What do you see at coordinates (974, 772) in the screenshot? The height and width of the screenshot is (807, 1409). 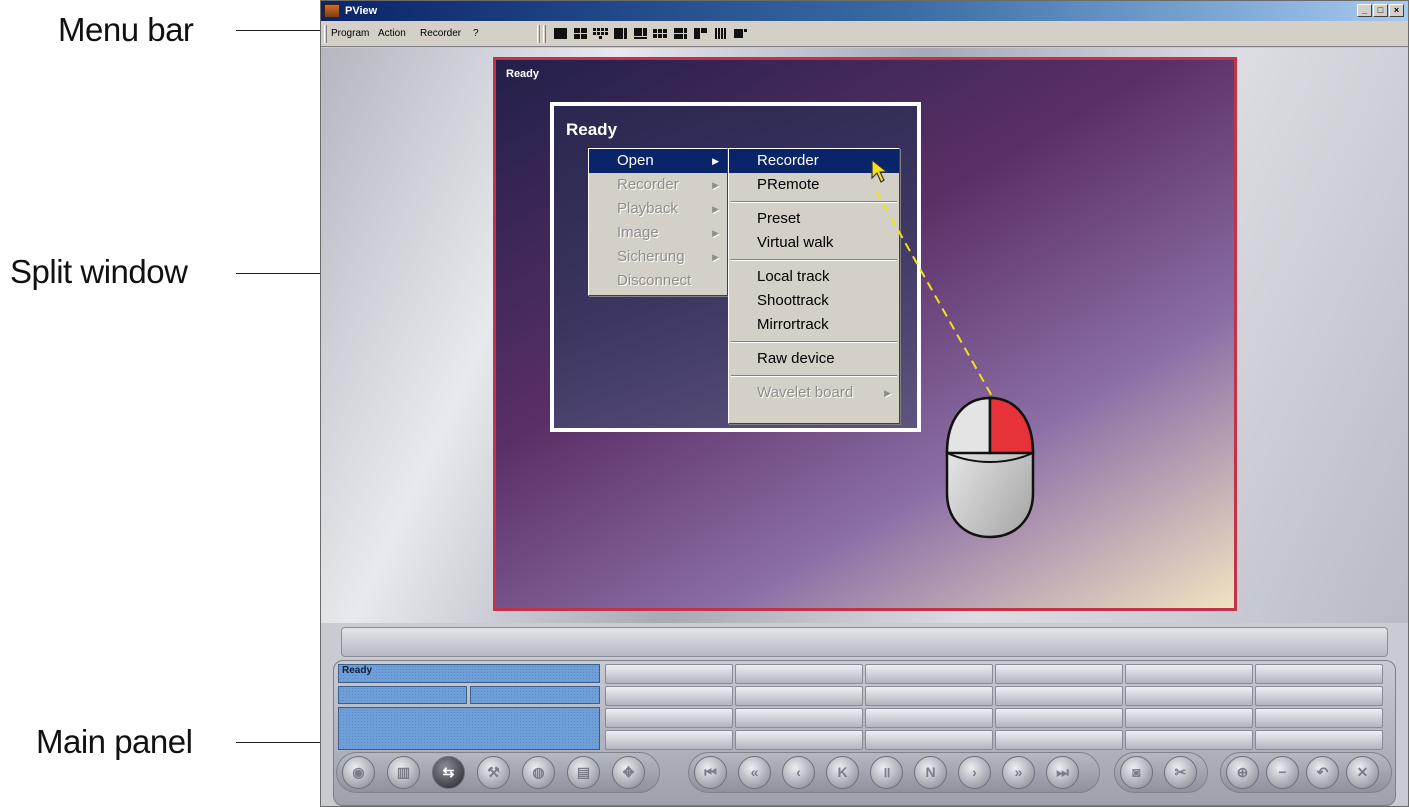 I see `play-icon: ›` at bounding box center [974, 772].